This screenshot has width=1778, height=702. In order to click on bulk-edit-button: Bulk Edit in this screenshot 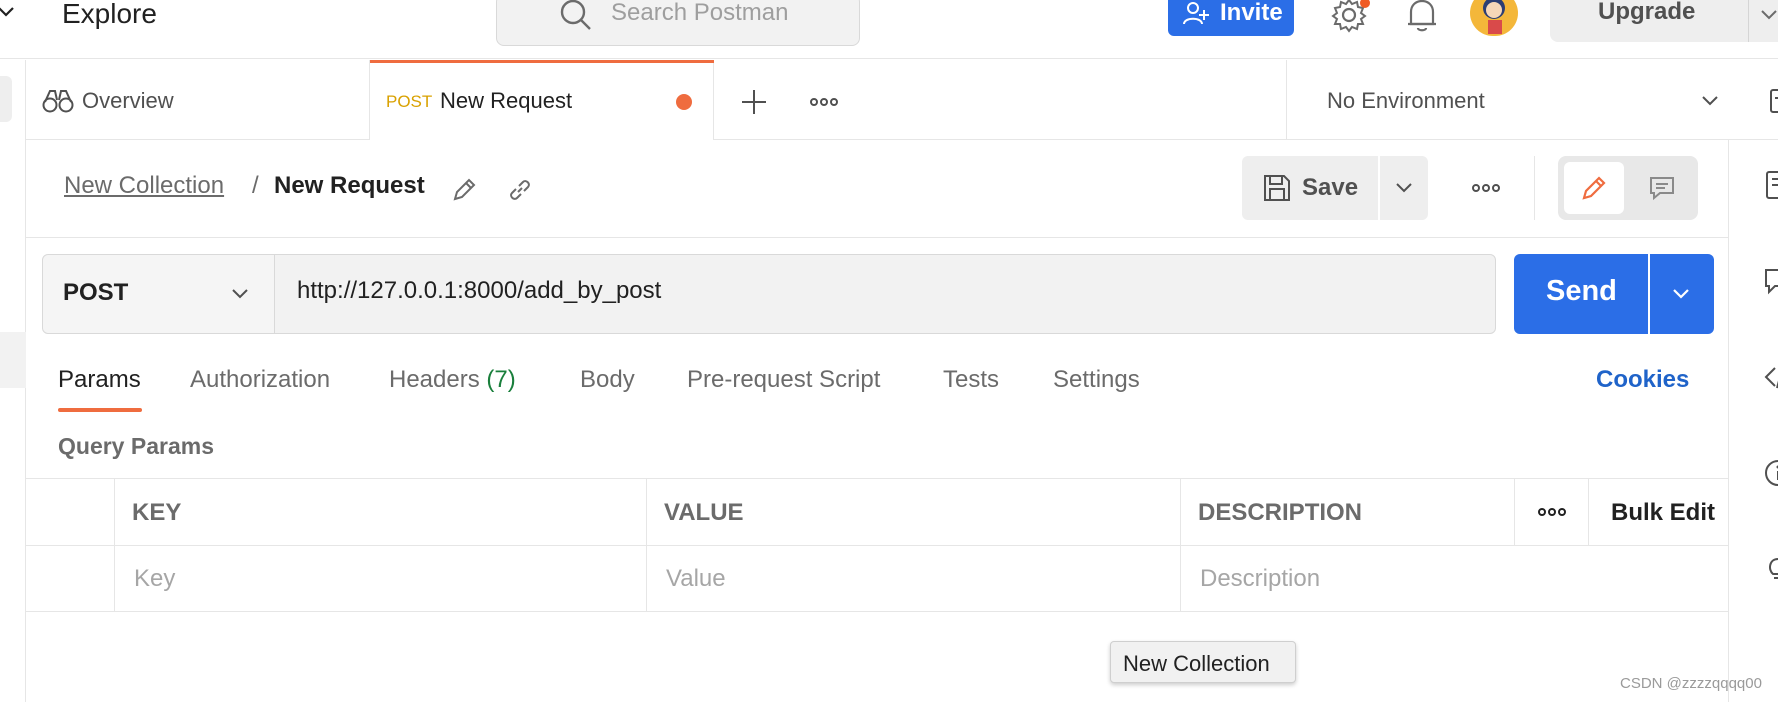, I will do `click(1663, 513)`.